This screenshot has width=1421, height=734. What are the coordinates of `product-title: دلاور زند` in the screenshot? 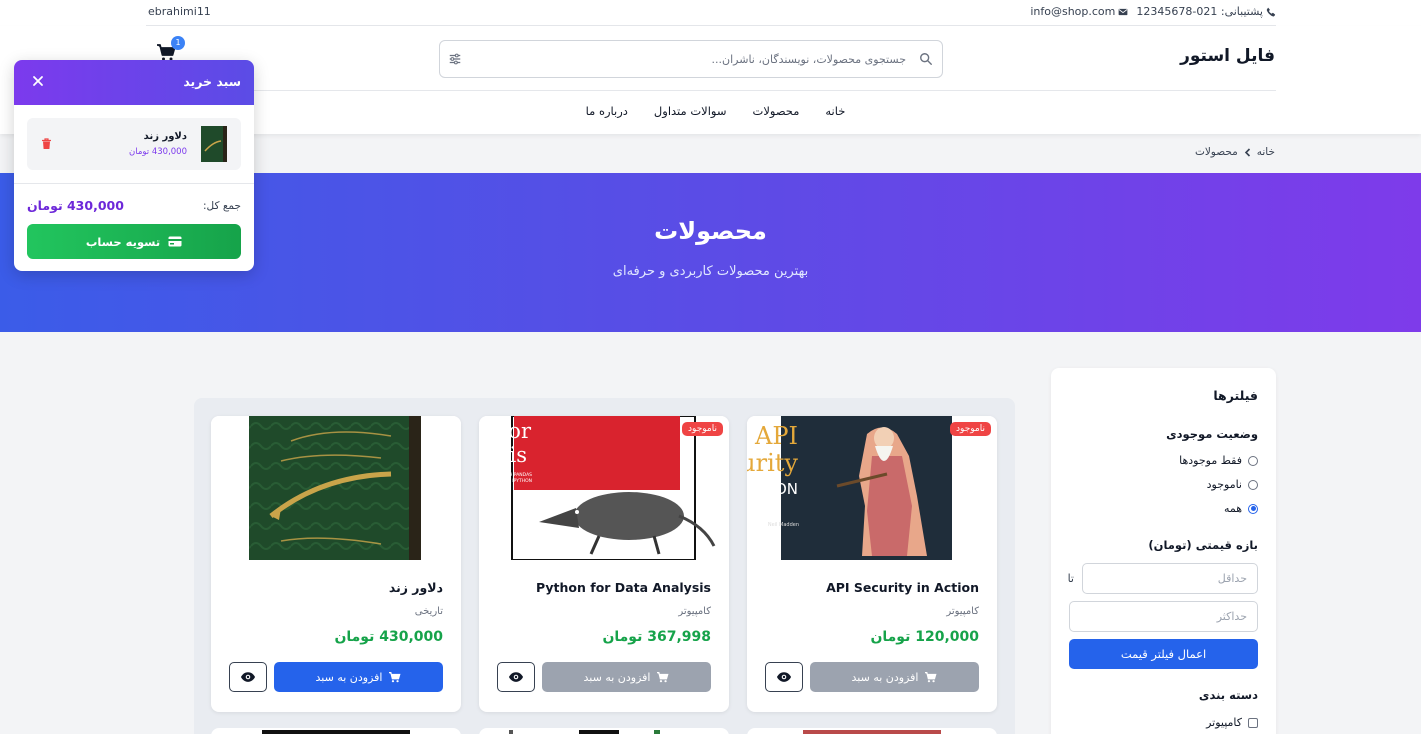 It's located at (416, 587).